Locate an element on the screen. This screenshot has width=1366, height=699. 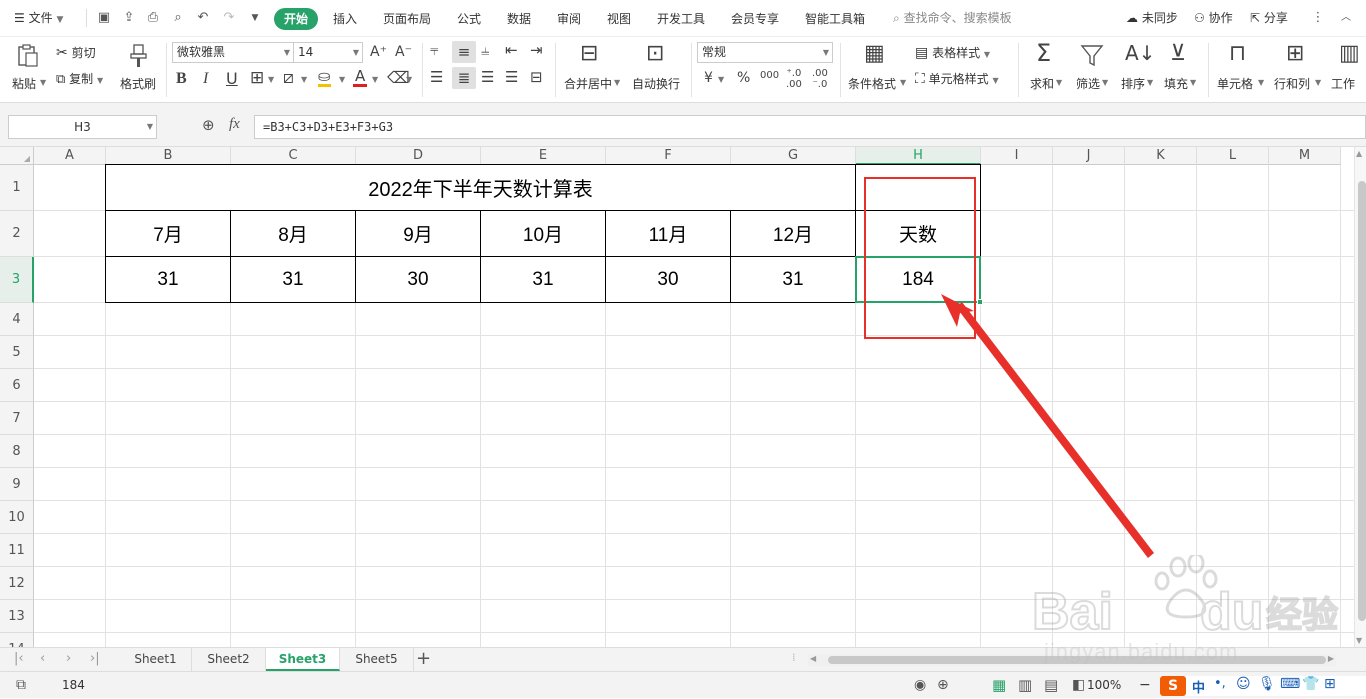
row-header-11: 11 is located at coordinates (17, 550).